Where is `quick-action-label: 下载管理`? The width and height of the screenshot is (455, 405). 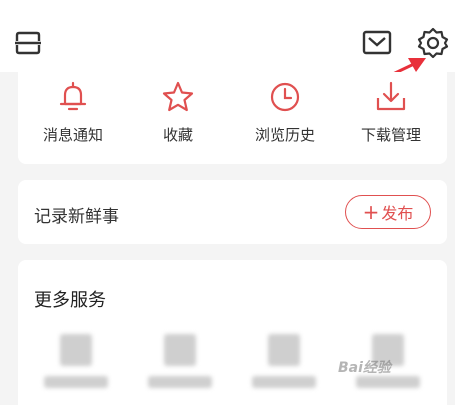
quick-action-label: 下载管理 is located at coordinates (390, 135).